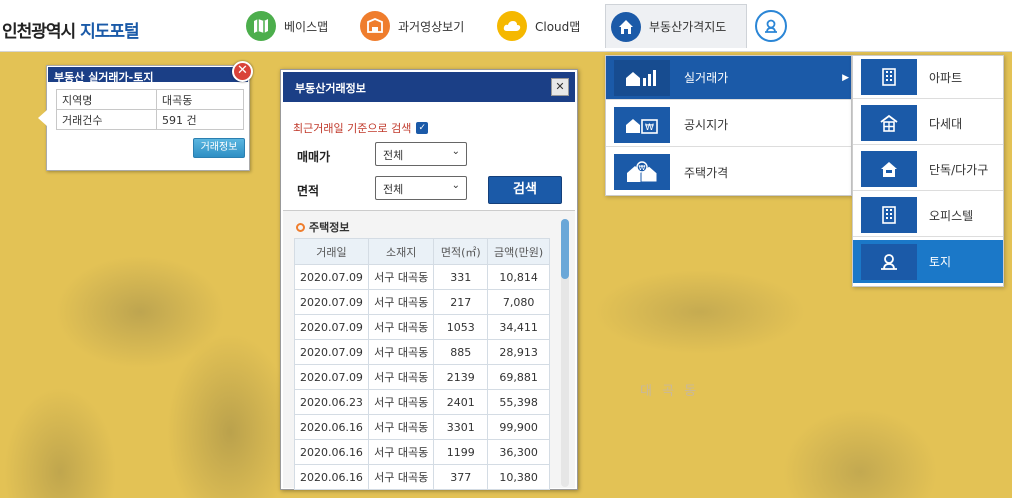 The image size is (1012, 498). I want to click on popup-summary-table: 지역명 대곡동 거래건수 591 건, so click(150, 109).